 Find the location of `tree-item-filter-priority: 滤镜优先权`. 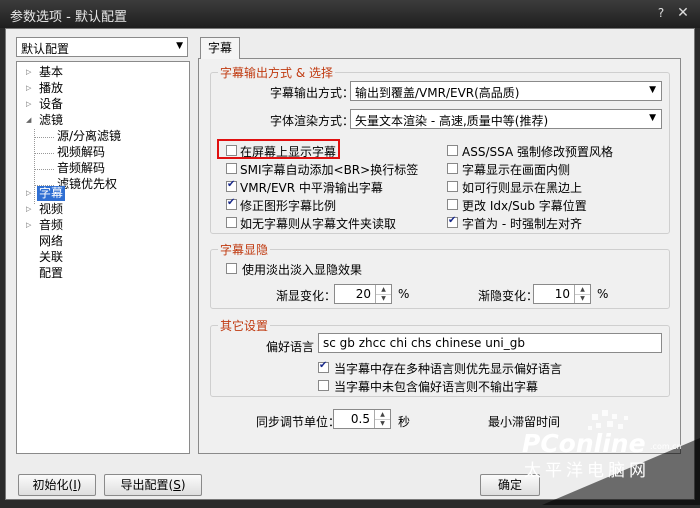

tree-item-filter-priority: 滤镜优先权 is located at coordinates (87, 184).